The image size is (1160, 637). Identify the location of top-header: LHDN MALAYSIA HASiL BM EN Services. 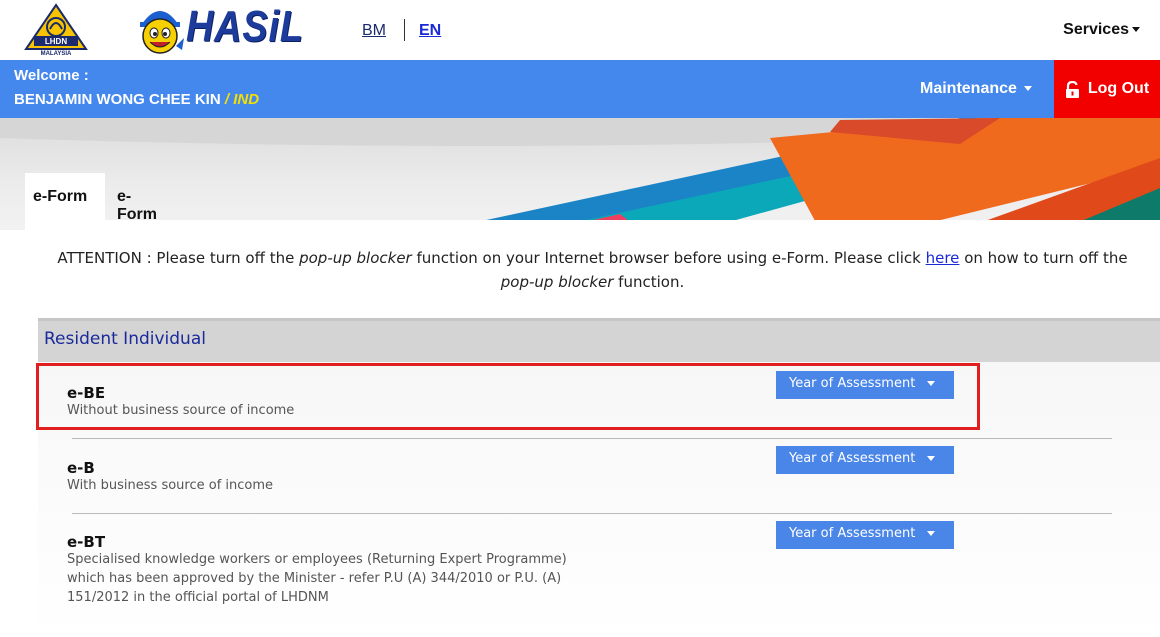
(580, 30).